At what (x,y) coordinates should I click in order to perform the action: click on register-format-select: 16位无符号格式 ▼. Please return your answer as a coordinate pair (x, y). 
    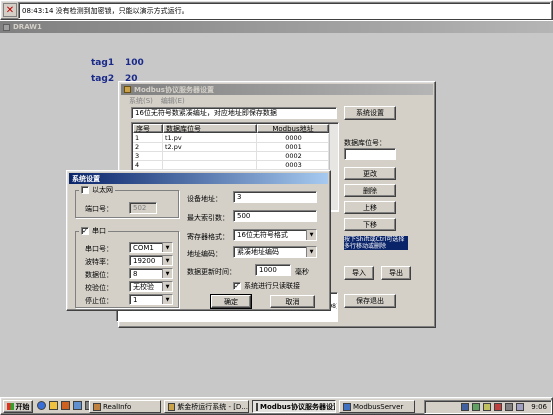
    Looking at the image, I should click on (275, 235).